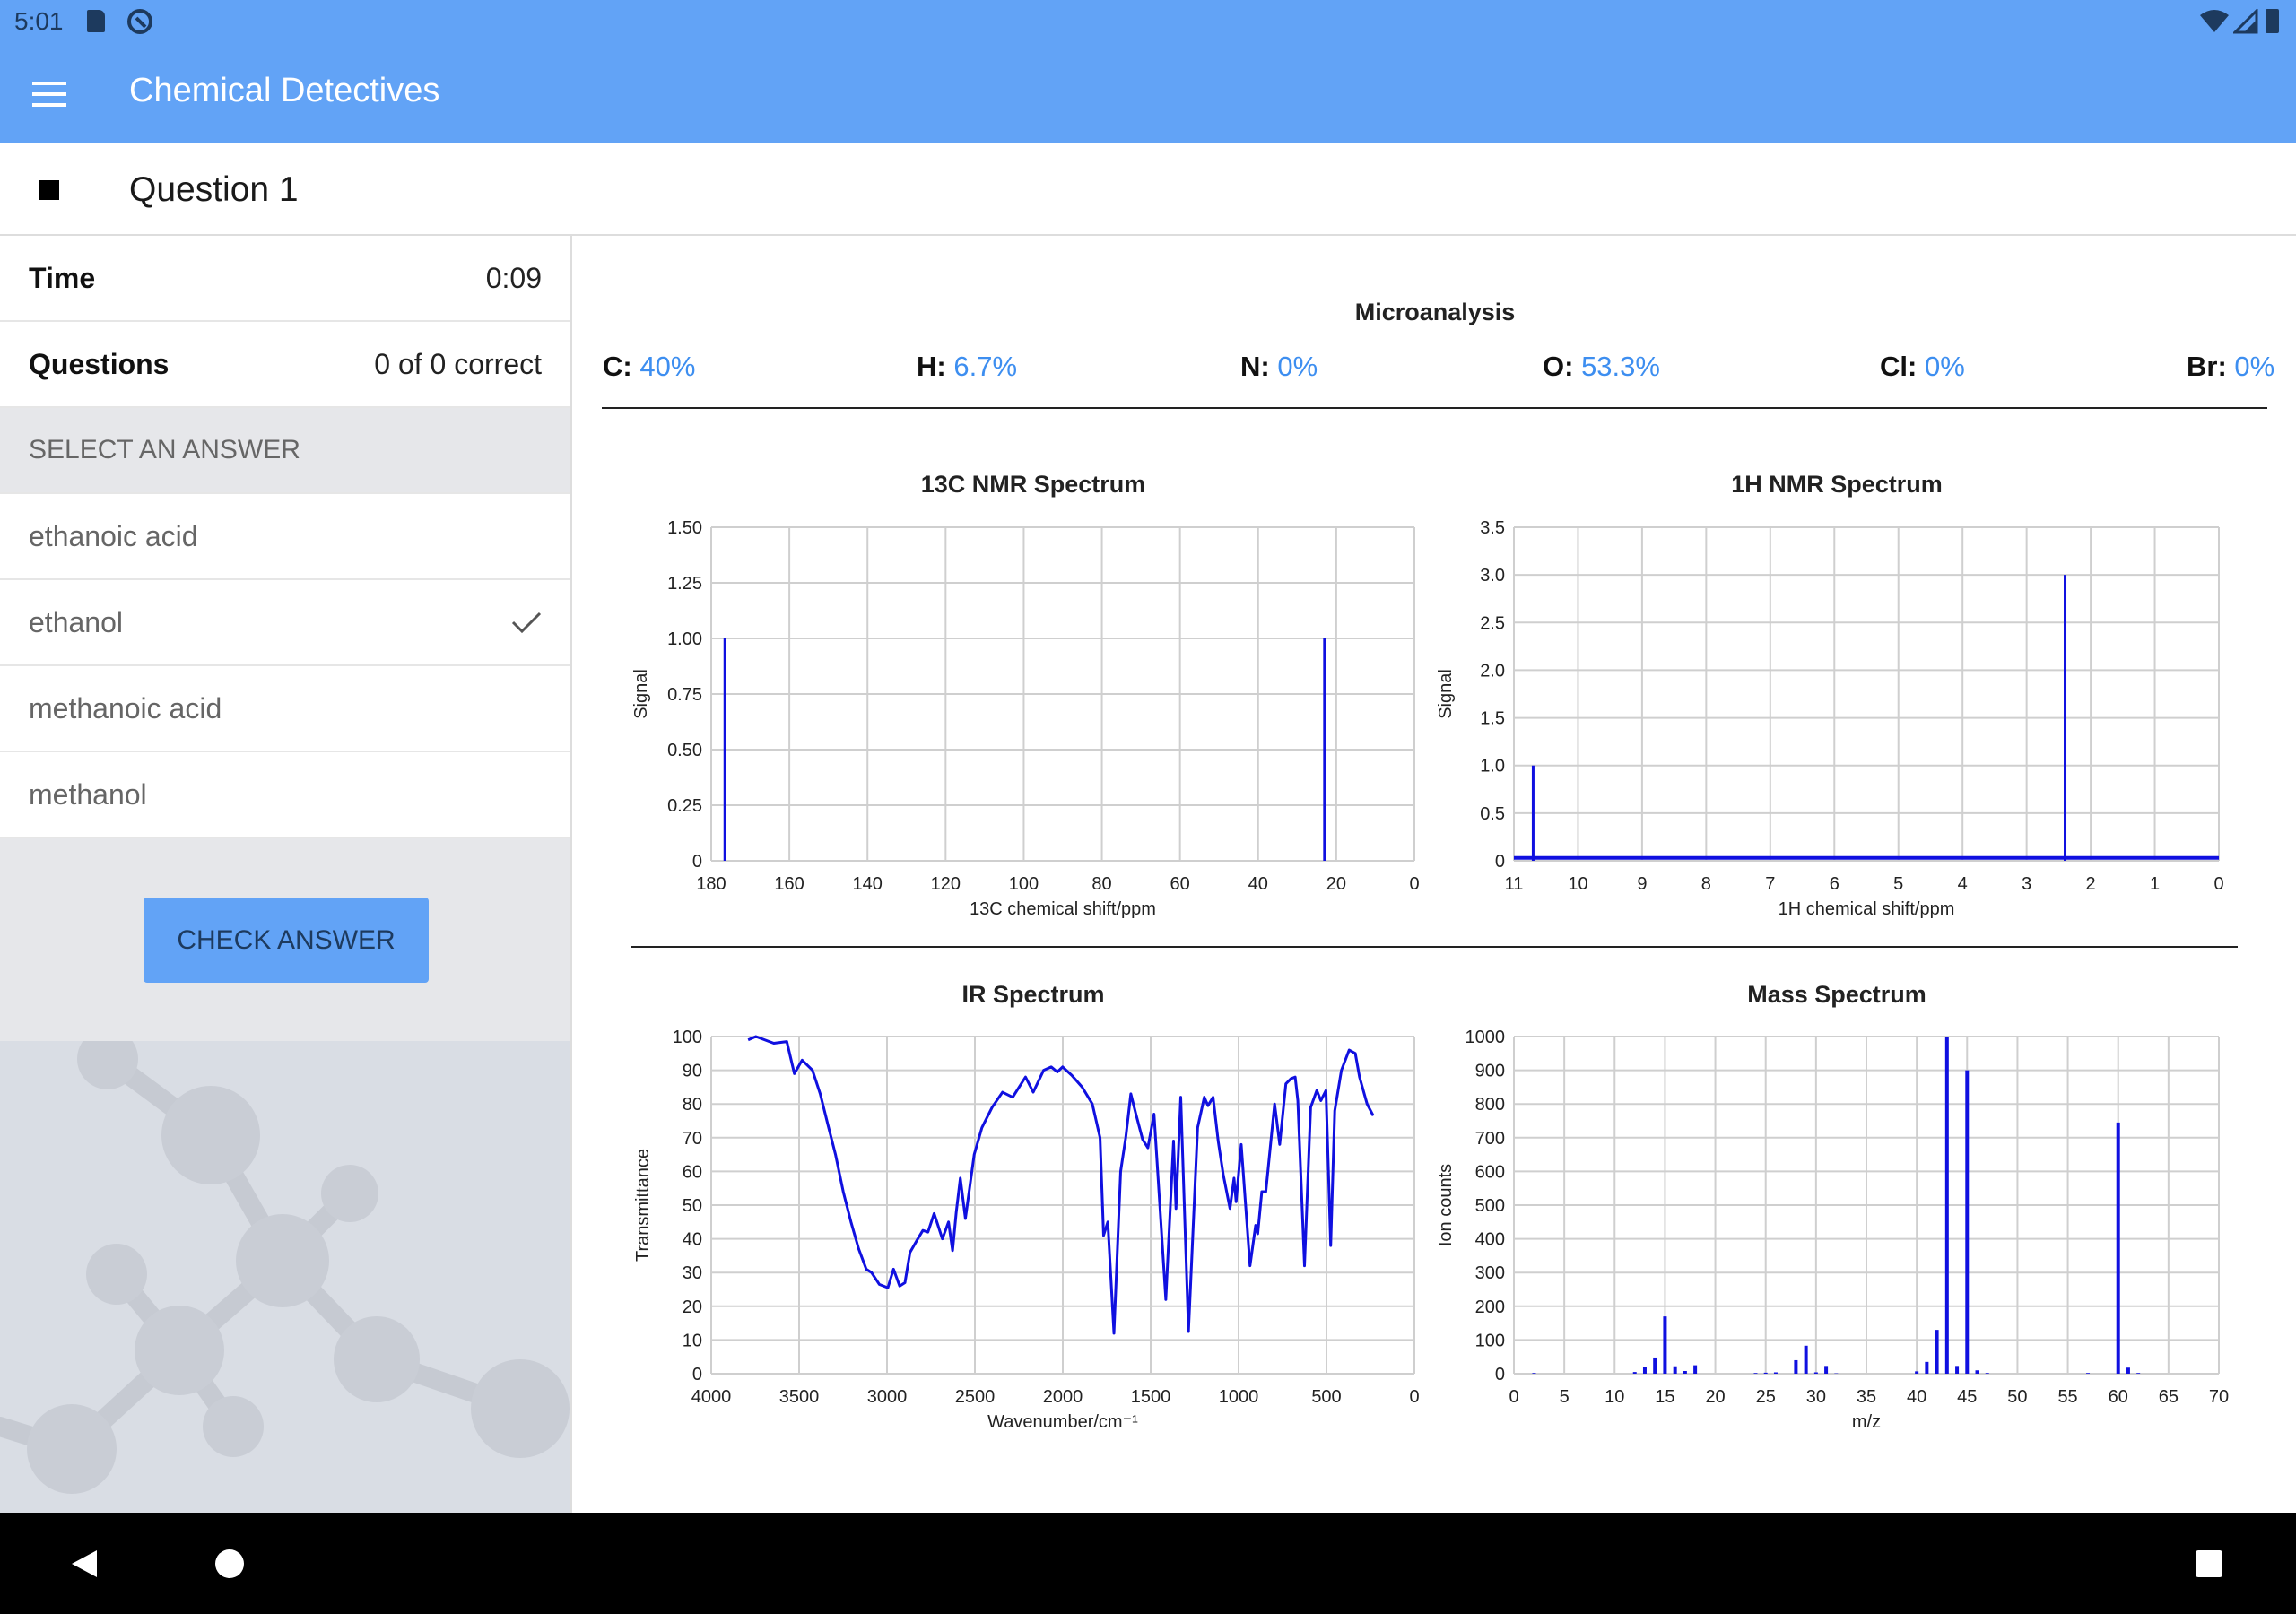 The width and height of the screenshot is (2296, 1614). Describe the element at coordinates (692, 1340) in the screenshot. I see `y-tick-label: 10` at that location.